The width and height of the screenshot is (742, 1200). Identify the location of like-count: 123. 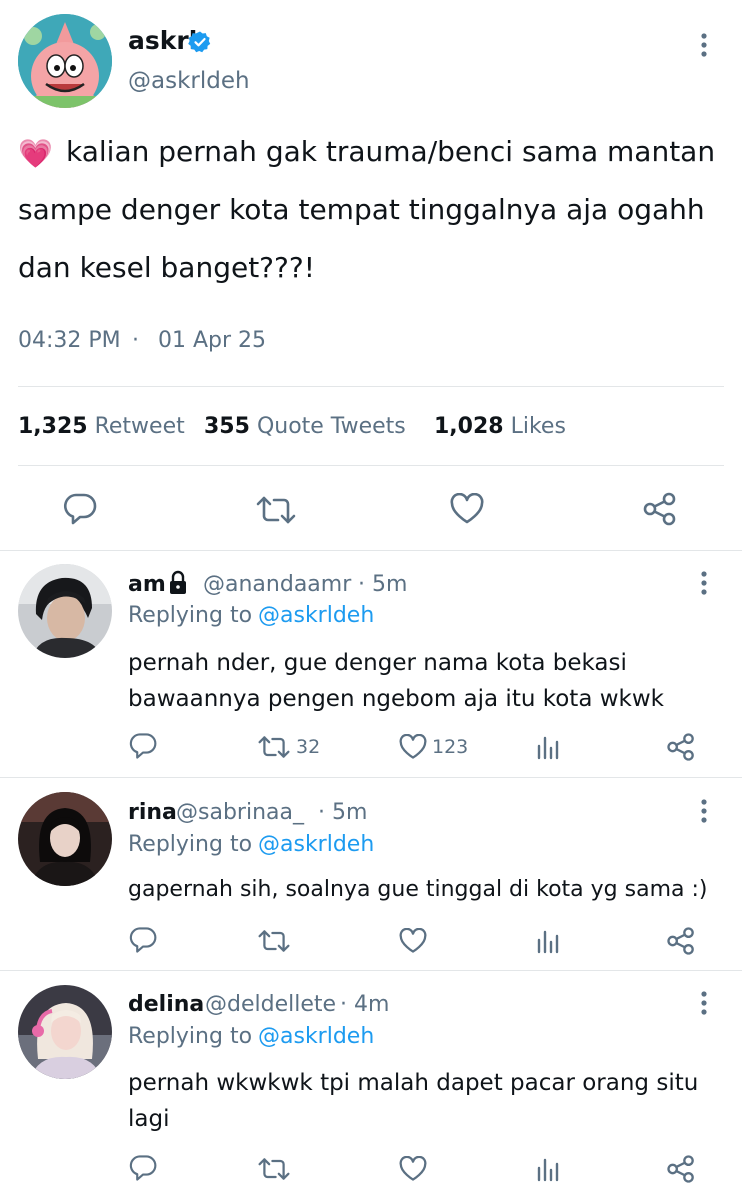
(450, 747).